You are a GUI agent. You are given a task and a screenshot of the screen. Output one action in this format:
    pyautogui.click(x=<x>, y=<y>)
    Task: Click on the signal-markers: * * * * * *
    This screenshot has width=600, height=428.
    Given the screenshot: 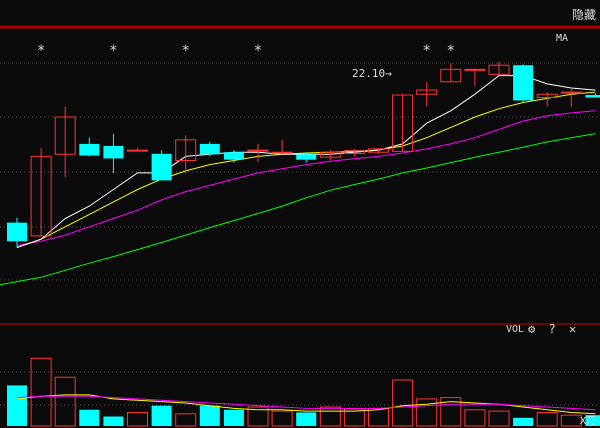 What is the action you would take?
    pyautogui.click(x=246, y=51)
    